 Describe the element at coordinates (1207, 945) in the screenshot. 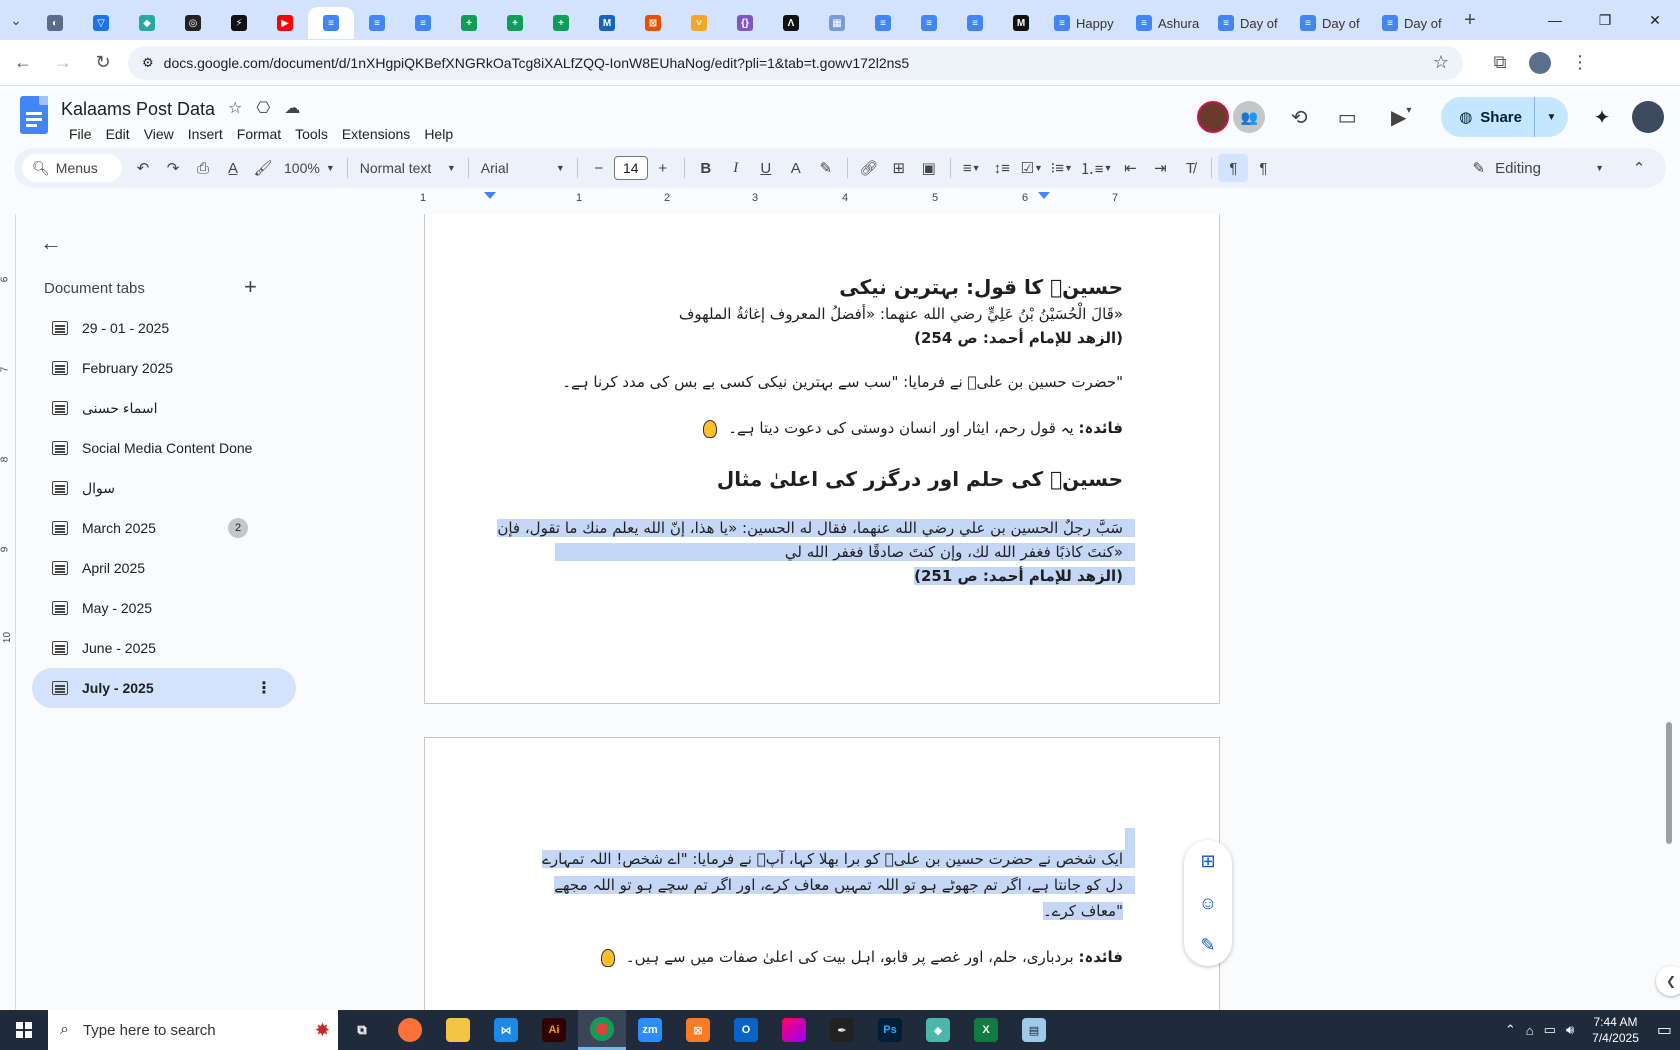

I see `suggest-edit-icon: ✎` at that location.